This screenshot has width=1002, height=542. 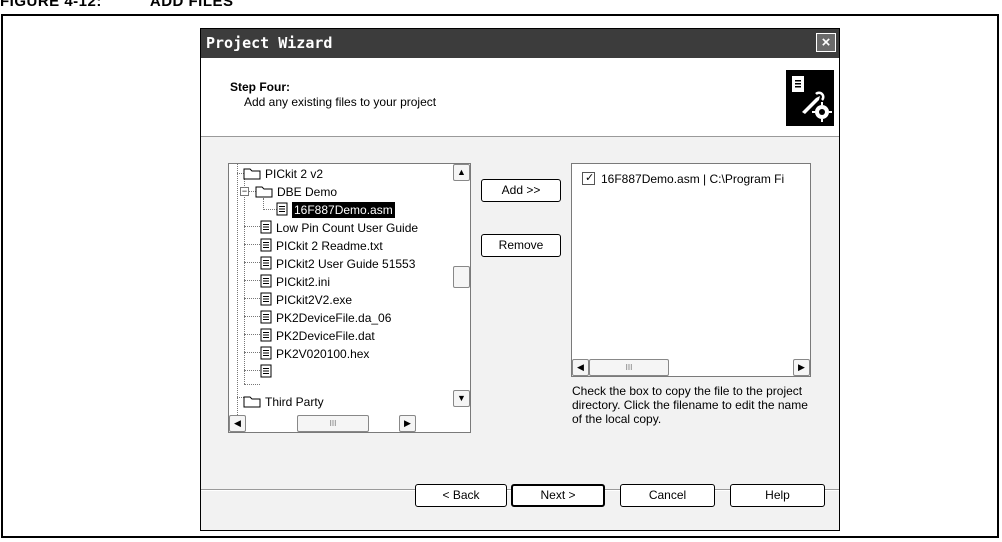 I want to click on wizard-tools-icon-graphic, so click(x=810, y=98).